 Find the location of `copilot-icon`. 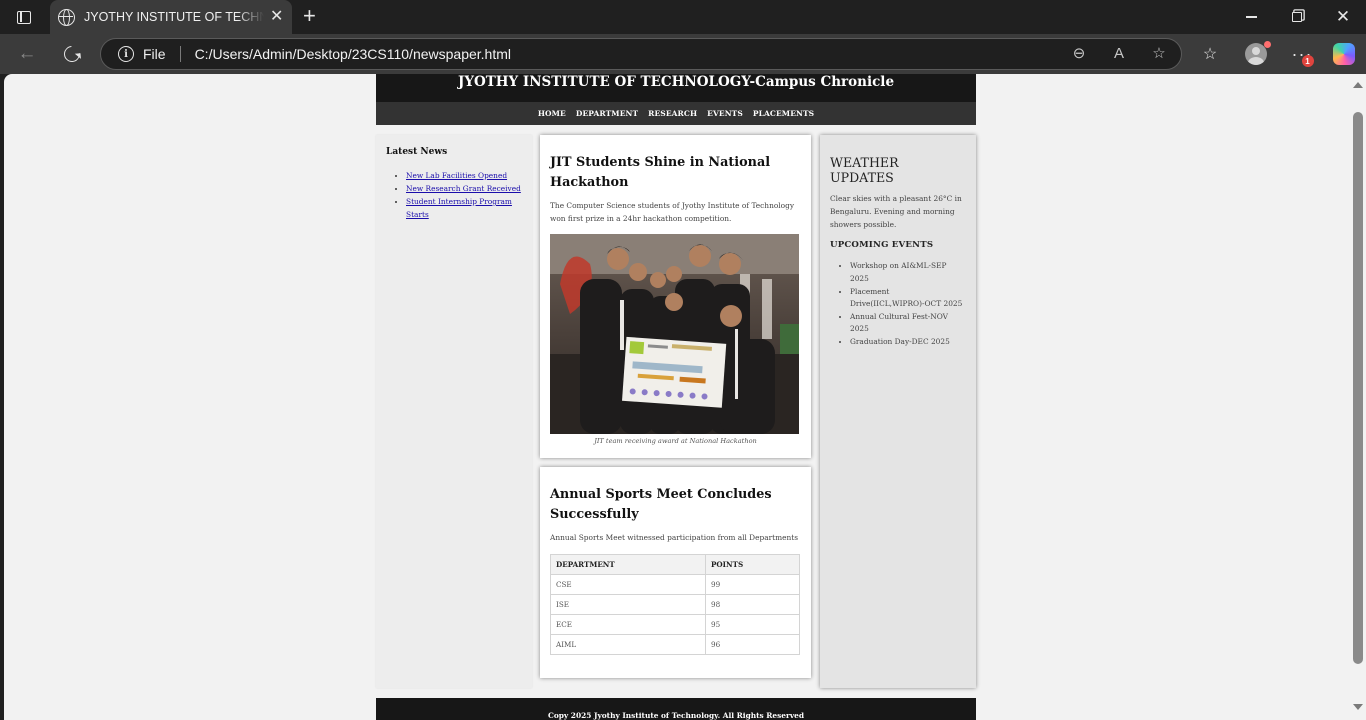

copilot-icon is located at coordinates (1344, 54).